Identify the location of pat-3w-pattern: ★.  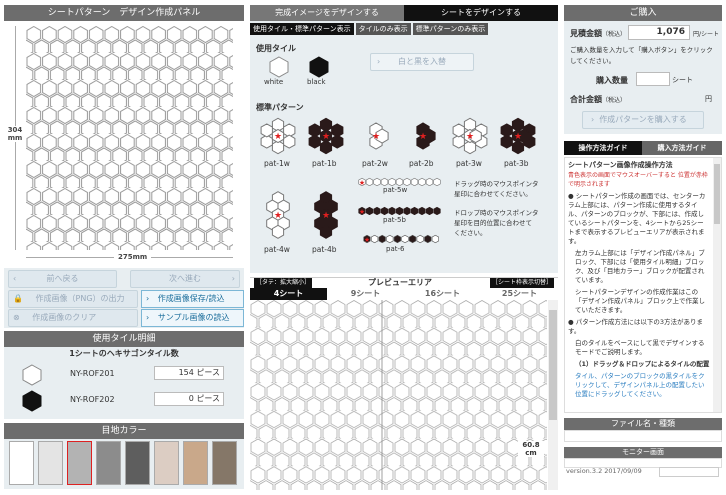
(470, 136).